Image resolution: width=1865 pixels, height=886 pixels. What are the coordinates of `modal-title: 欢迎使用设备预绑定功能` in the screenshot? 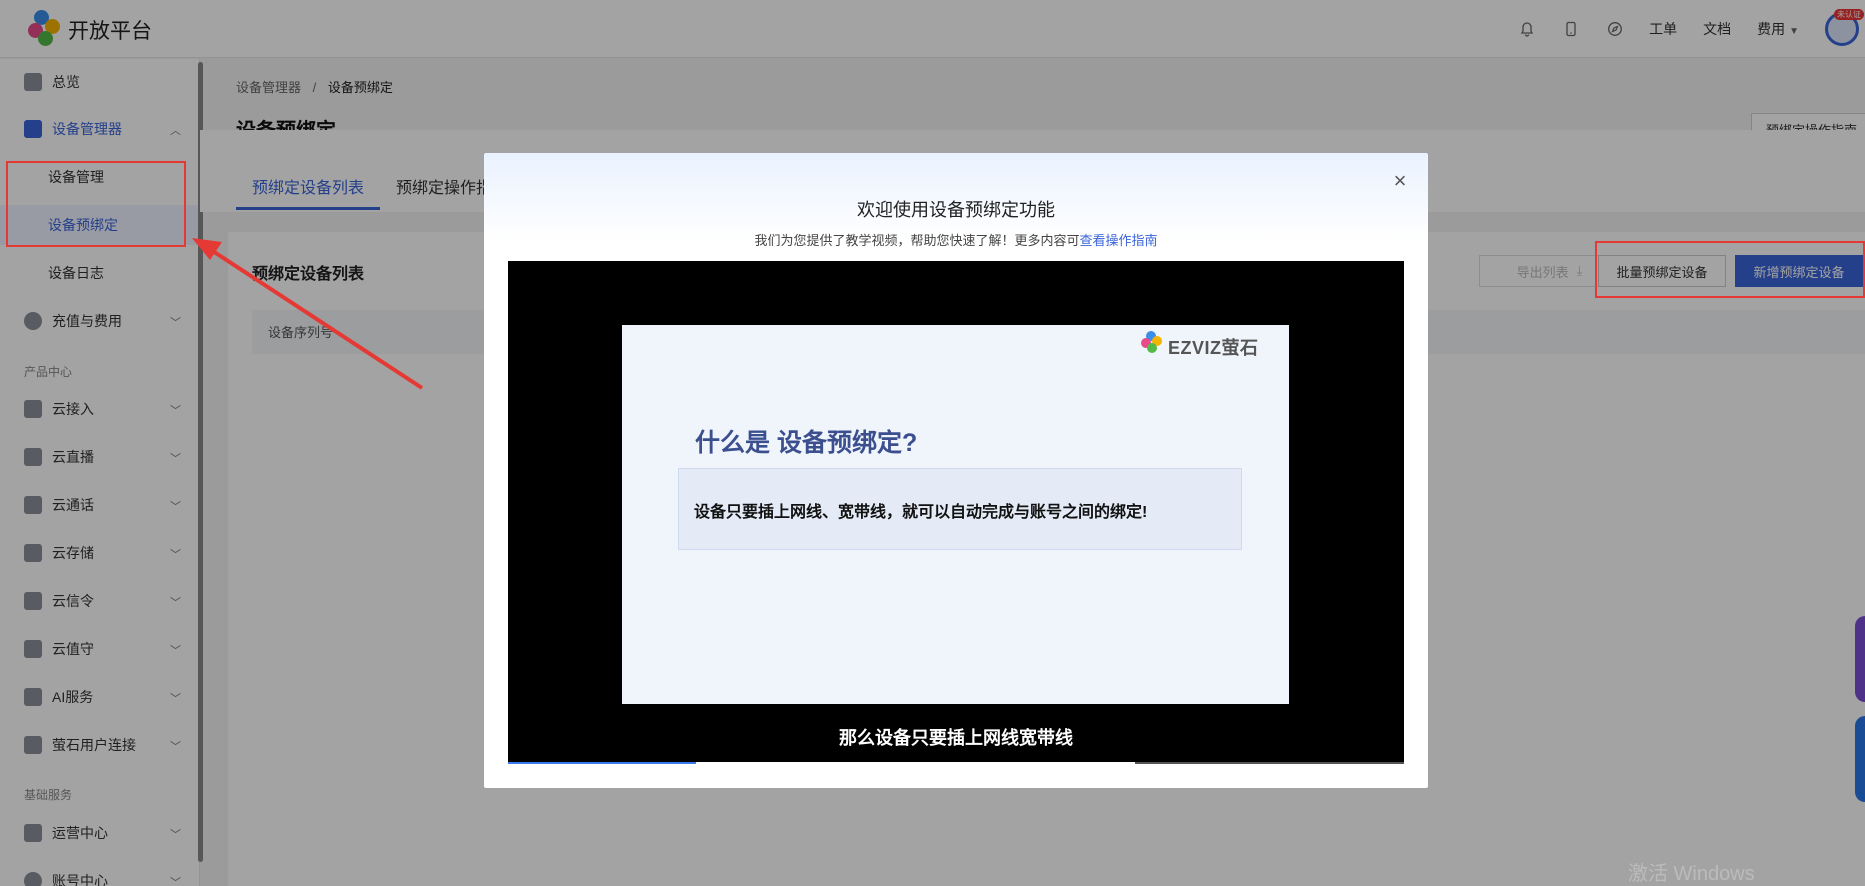 It's located at (956, 210).